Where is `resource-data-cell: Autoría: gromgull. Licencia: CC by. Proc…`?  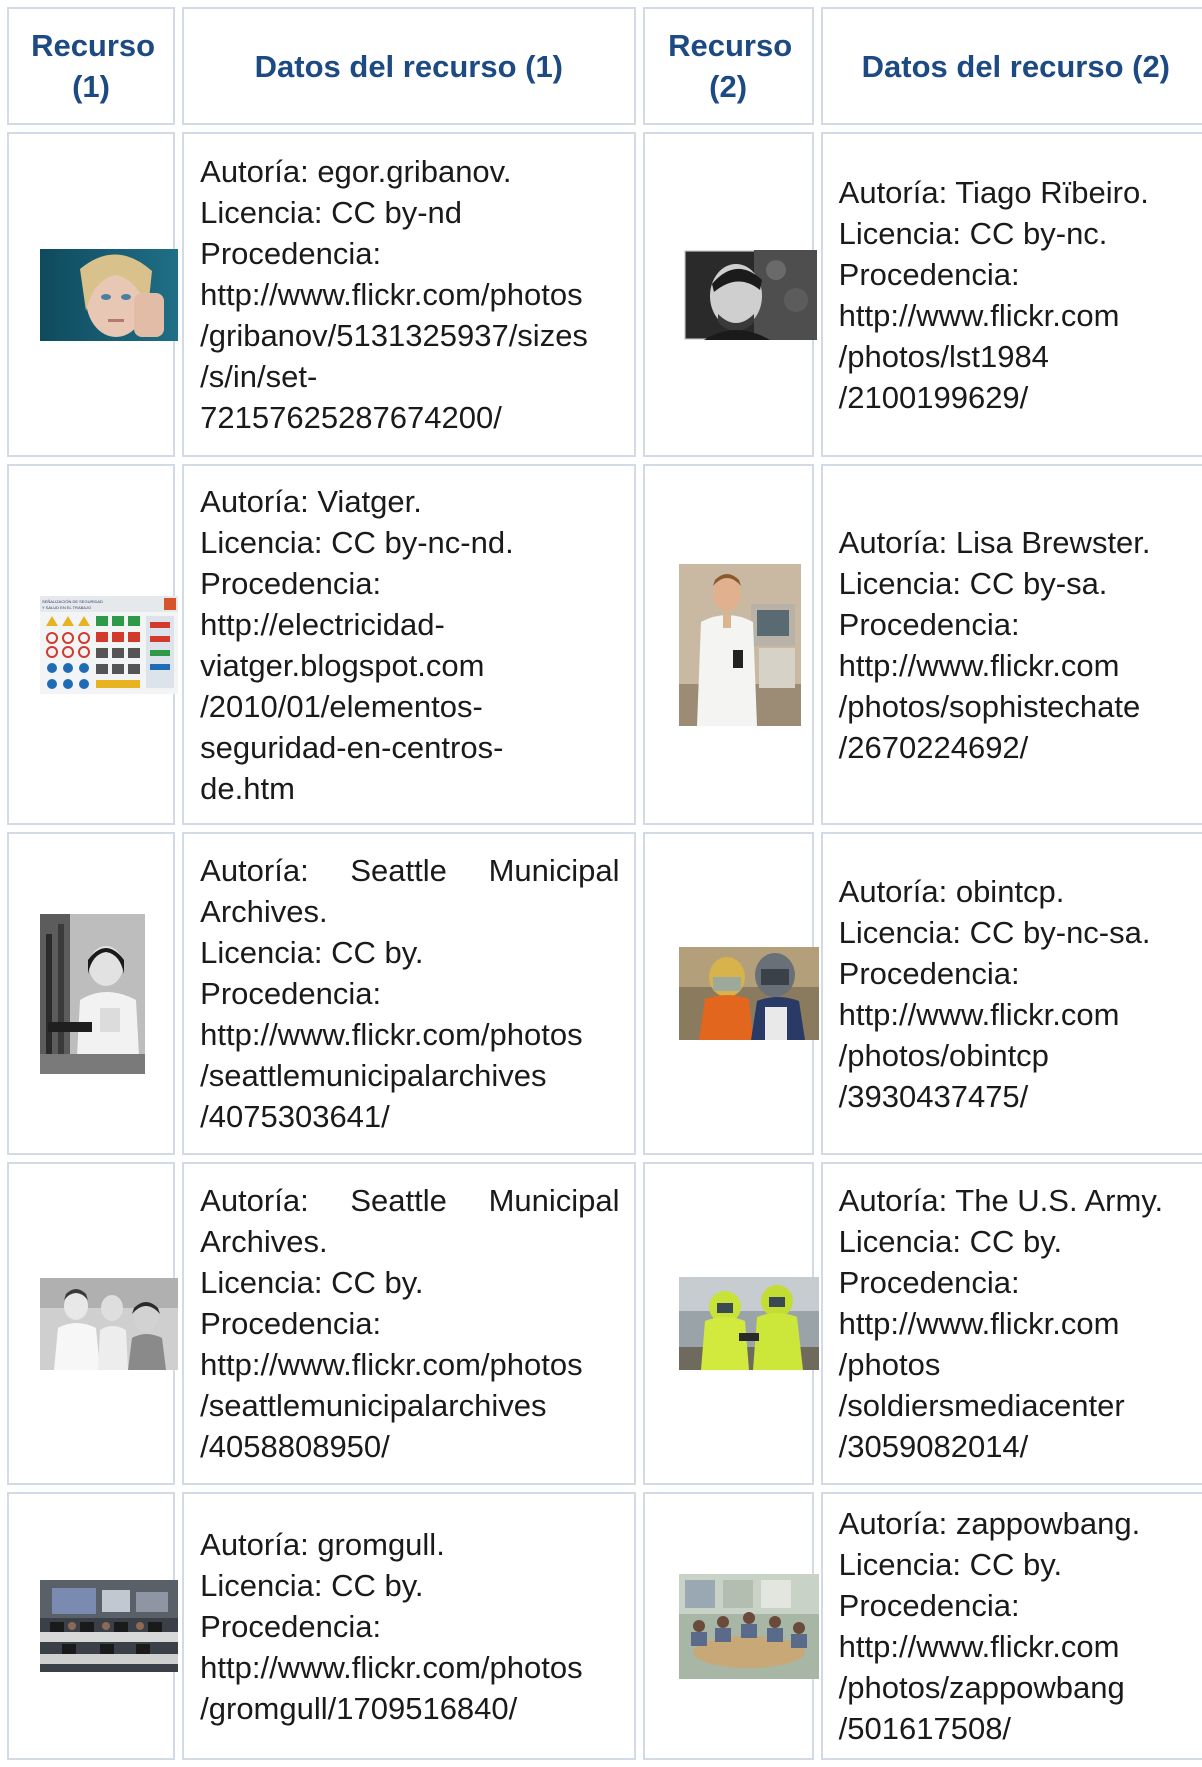 resource-data-cell: Autoría: gromgull. Licencia: CC by. Proc… is located at coordinates (409, 1626).